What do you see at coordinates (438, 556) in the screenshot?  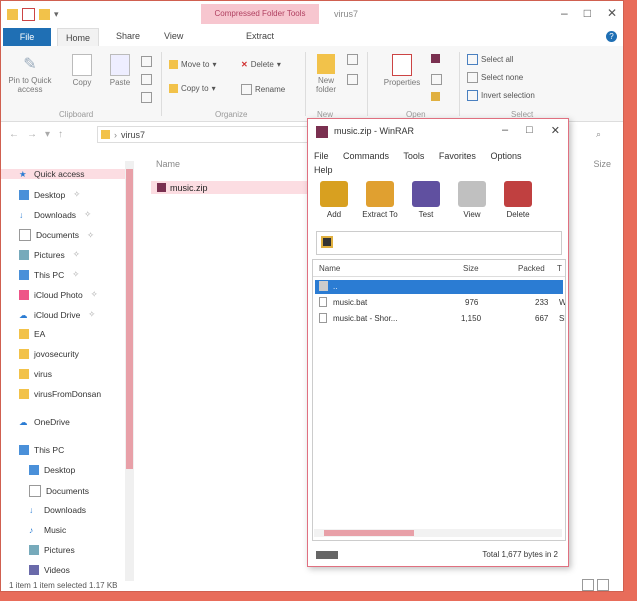 I see `winrar-status-bar: Total 1,677 bytes in 2` at bounding box center [438, 556].